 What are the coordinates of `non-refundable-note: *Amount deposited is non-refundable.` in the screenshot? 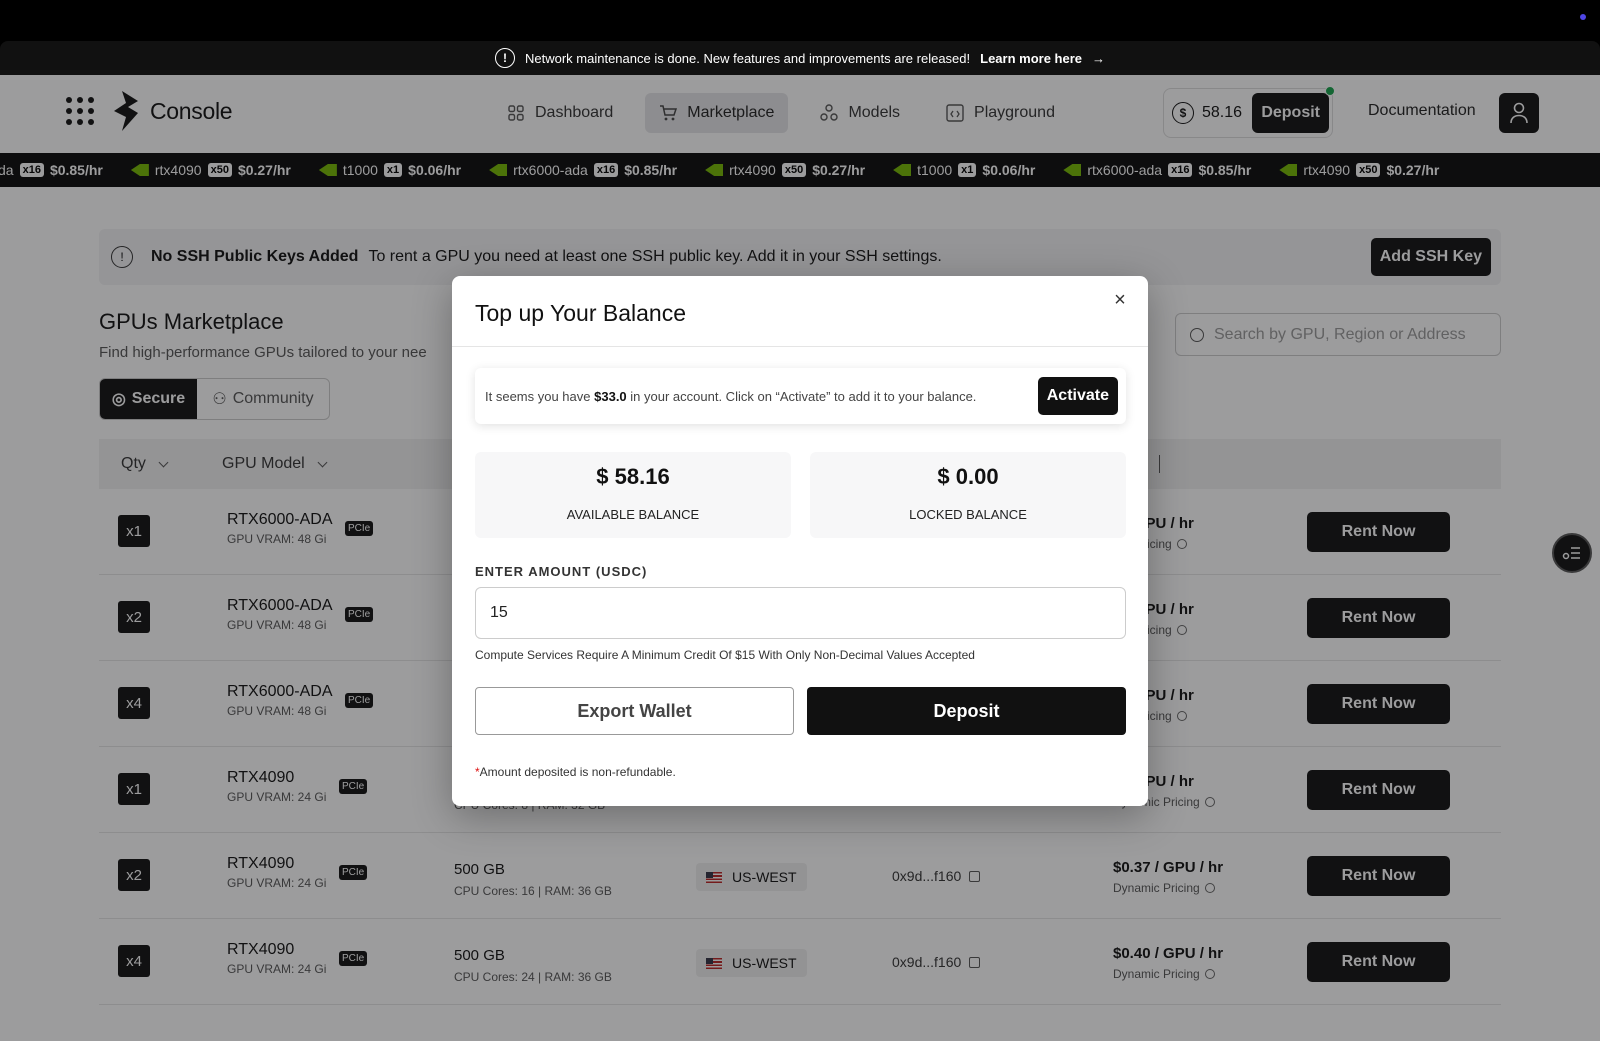 It's located at (575, 772).